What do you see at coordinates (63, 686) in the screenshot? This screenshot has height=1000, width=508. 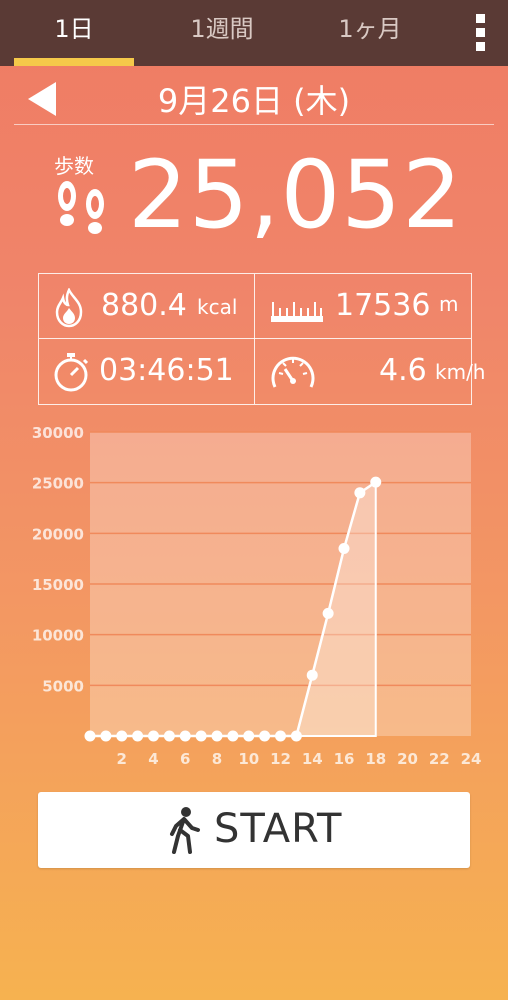 I see `y-tick-label: 5000` at bounding box center [63, 686].